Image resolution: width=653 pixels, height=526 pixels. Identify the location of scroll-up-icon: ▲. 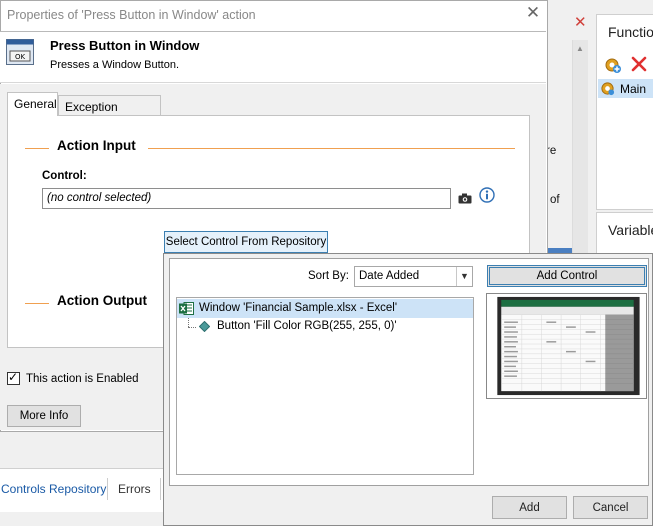
(580, 49).